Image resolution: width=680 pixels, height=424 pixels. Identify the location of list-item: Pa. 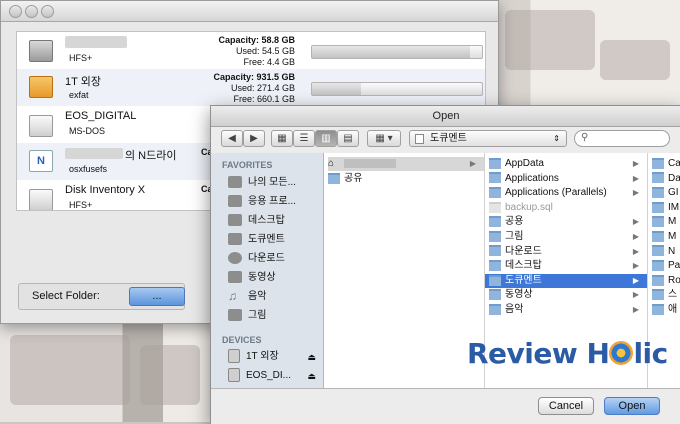
(666, 266).